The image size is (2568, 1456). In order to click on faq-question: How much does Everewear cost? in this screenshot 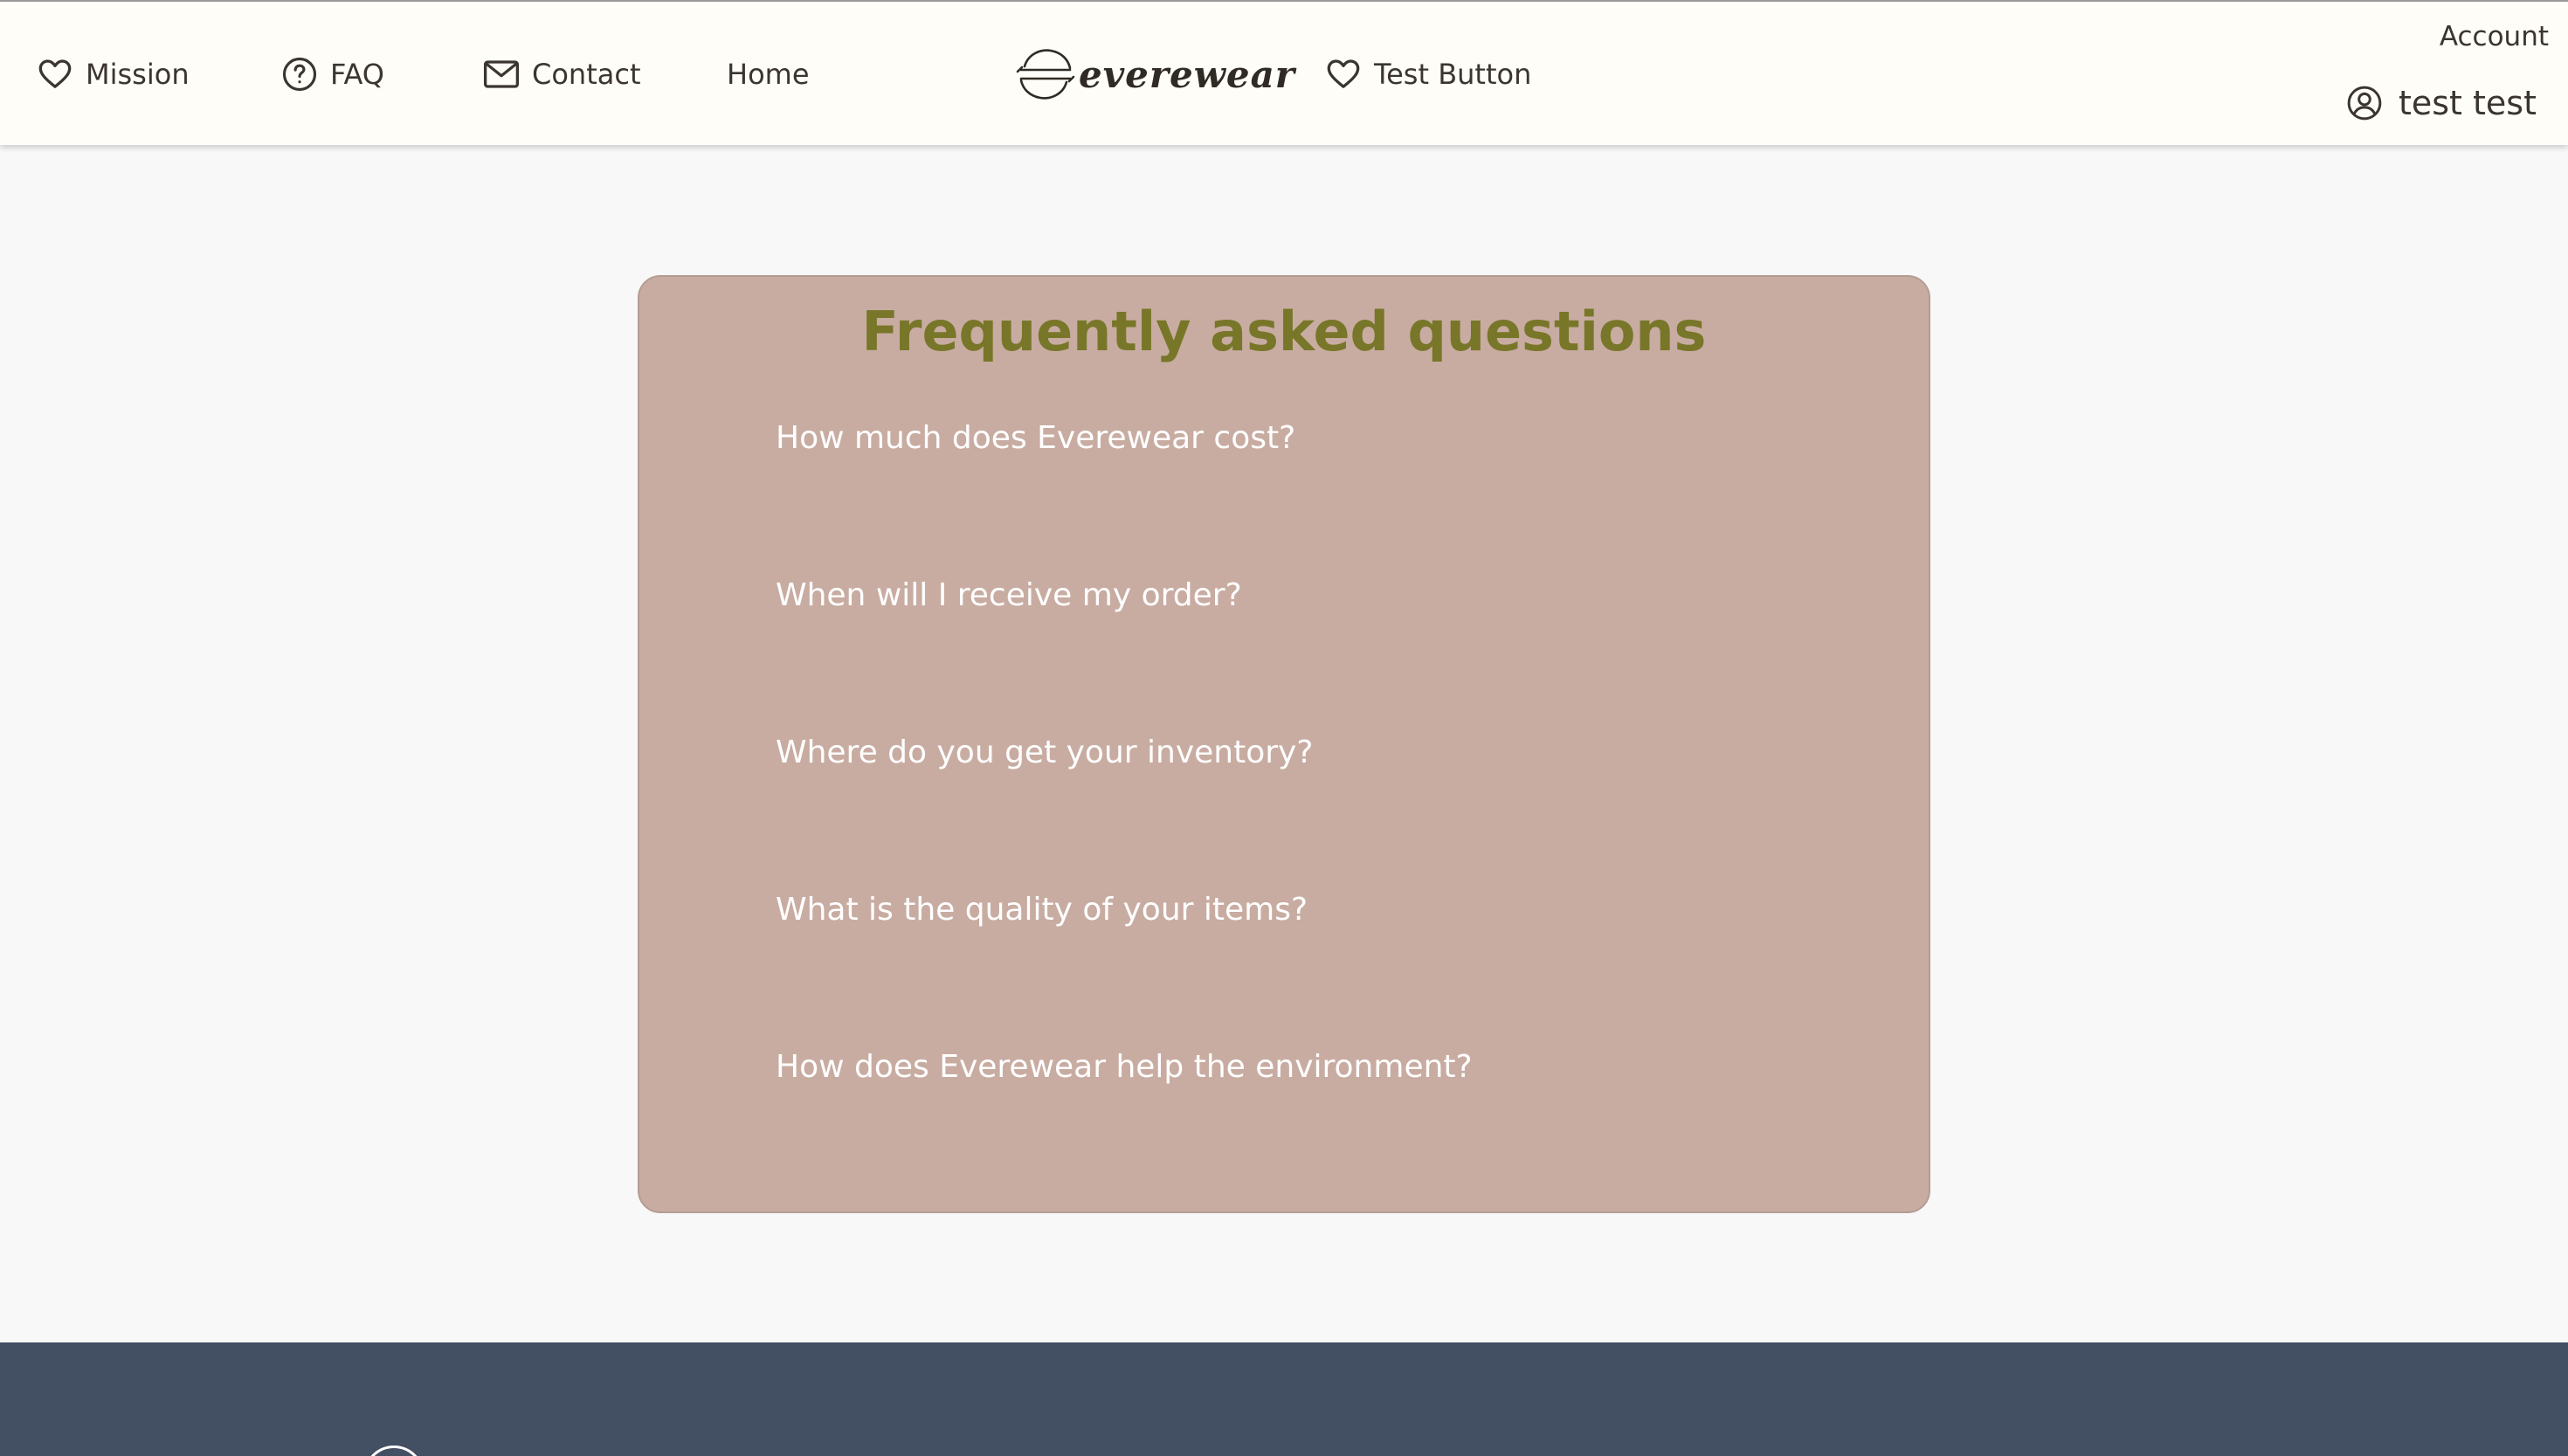, I will do `click(1124, 486)`.